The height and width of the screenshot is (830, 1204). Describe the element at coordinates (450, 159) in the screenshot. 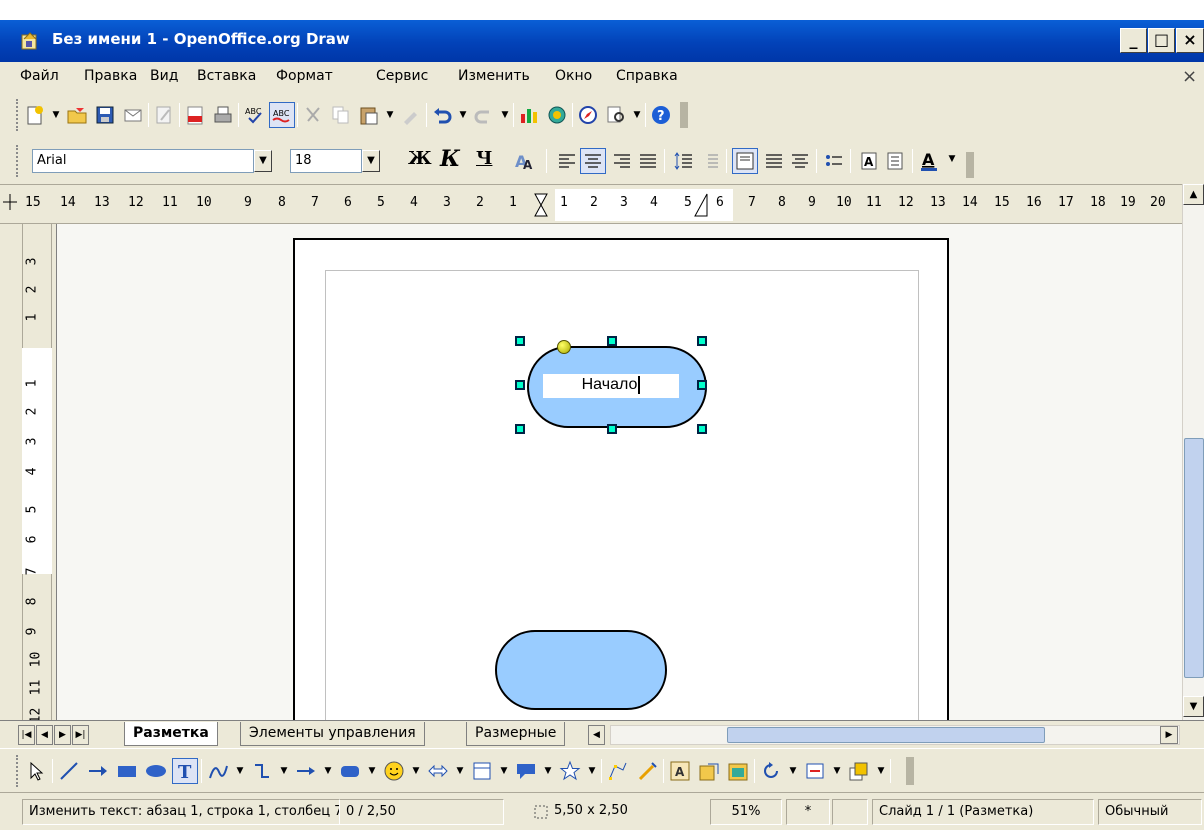

I see `italic-button: К` at that location.